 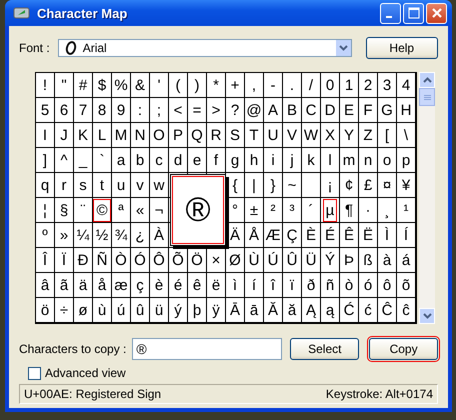 I want to click on character-cell: +, so click(x=235, y=85).